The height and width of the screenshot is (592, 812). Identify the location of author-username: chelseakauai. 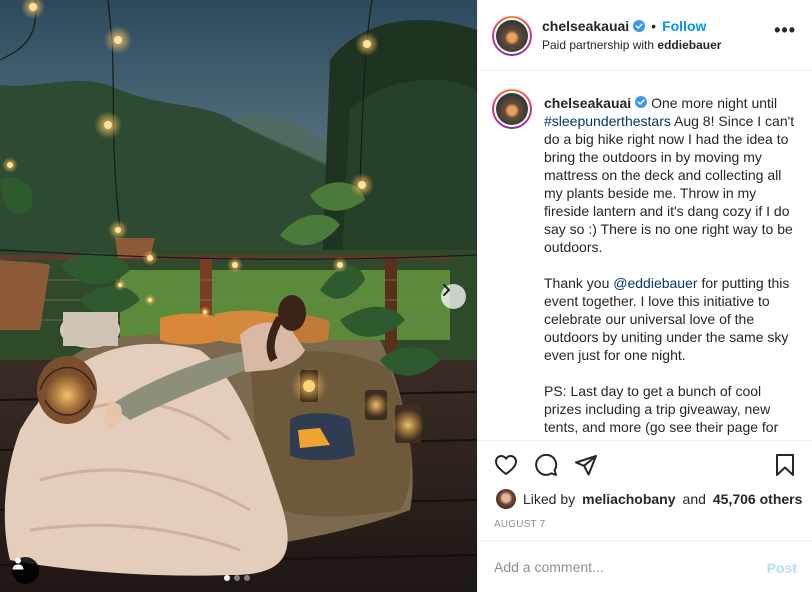
(585, 26).